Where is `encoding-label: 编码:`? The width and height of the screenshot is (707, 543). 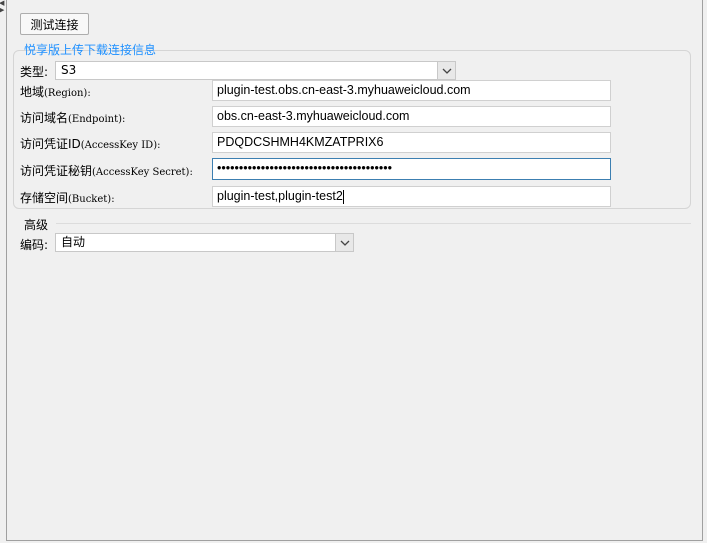
encoding-label: 编码: is located at coordinates (34, 245).